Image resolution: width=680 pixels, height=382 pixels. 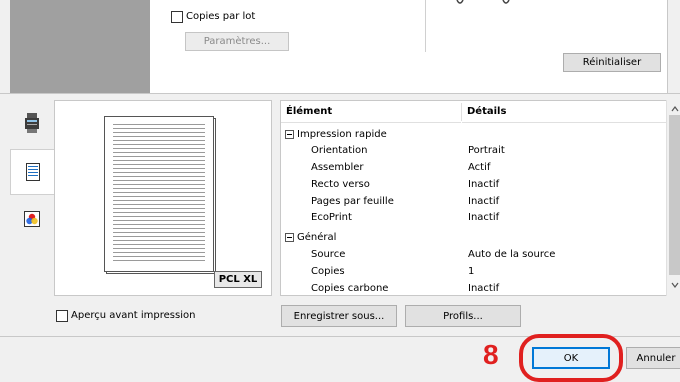 What do you see at coordinates (328, 254) in the screenshot?
I see `row-key: Source` at bounding box center [328, 254].